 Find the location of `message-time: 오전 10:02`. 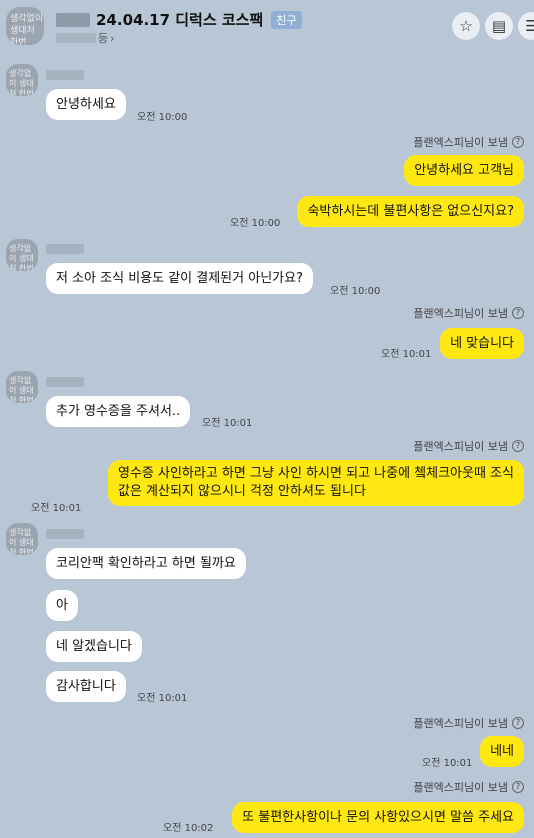

message-time: 오전 10:02 is located at coordinates (188, 828).